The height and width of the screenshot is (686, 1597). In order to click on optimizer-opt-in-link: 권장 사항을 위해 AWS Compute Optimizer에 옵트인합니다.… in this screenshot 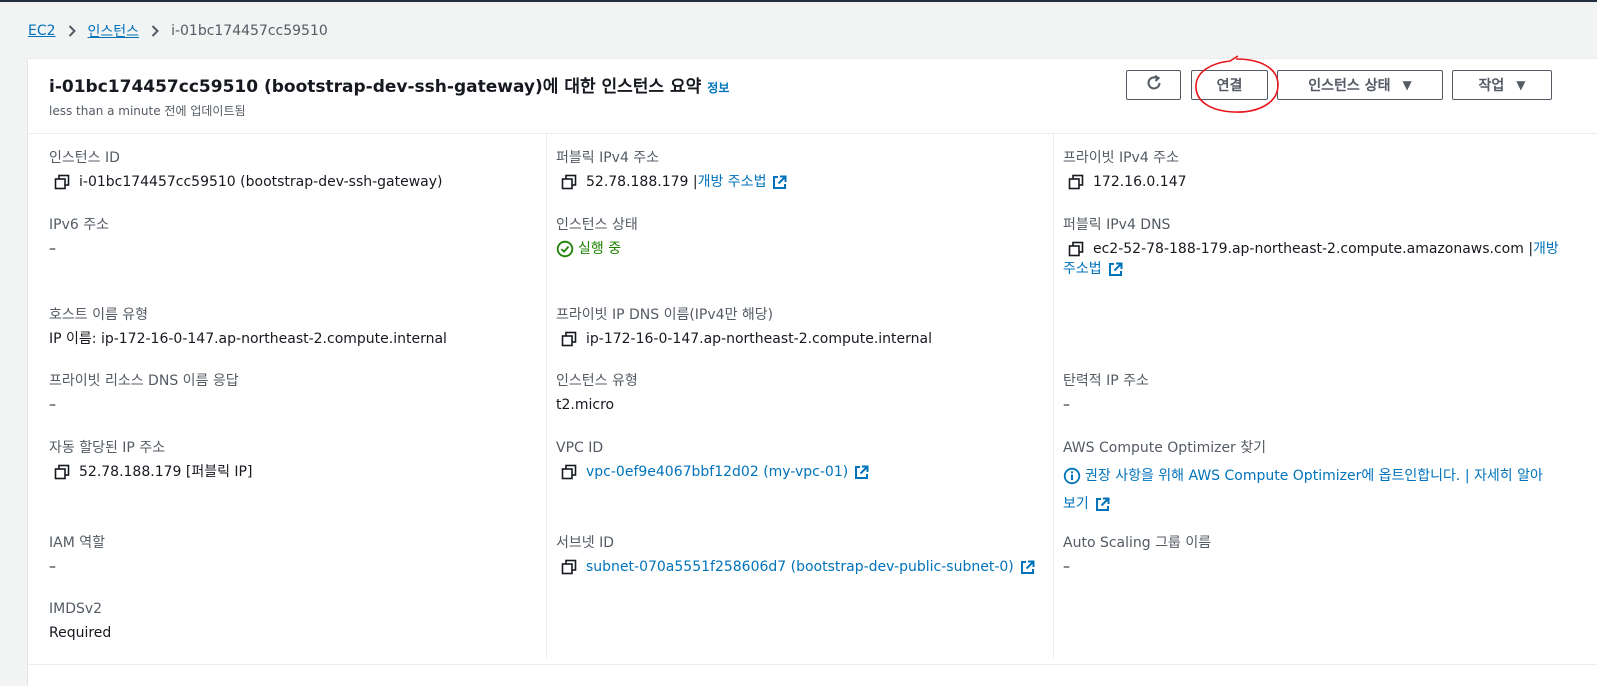, I will do `click(1277, 476)`.